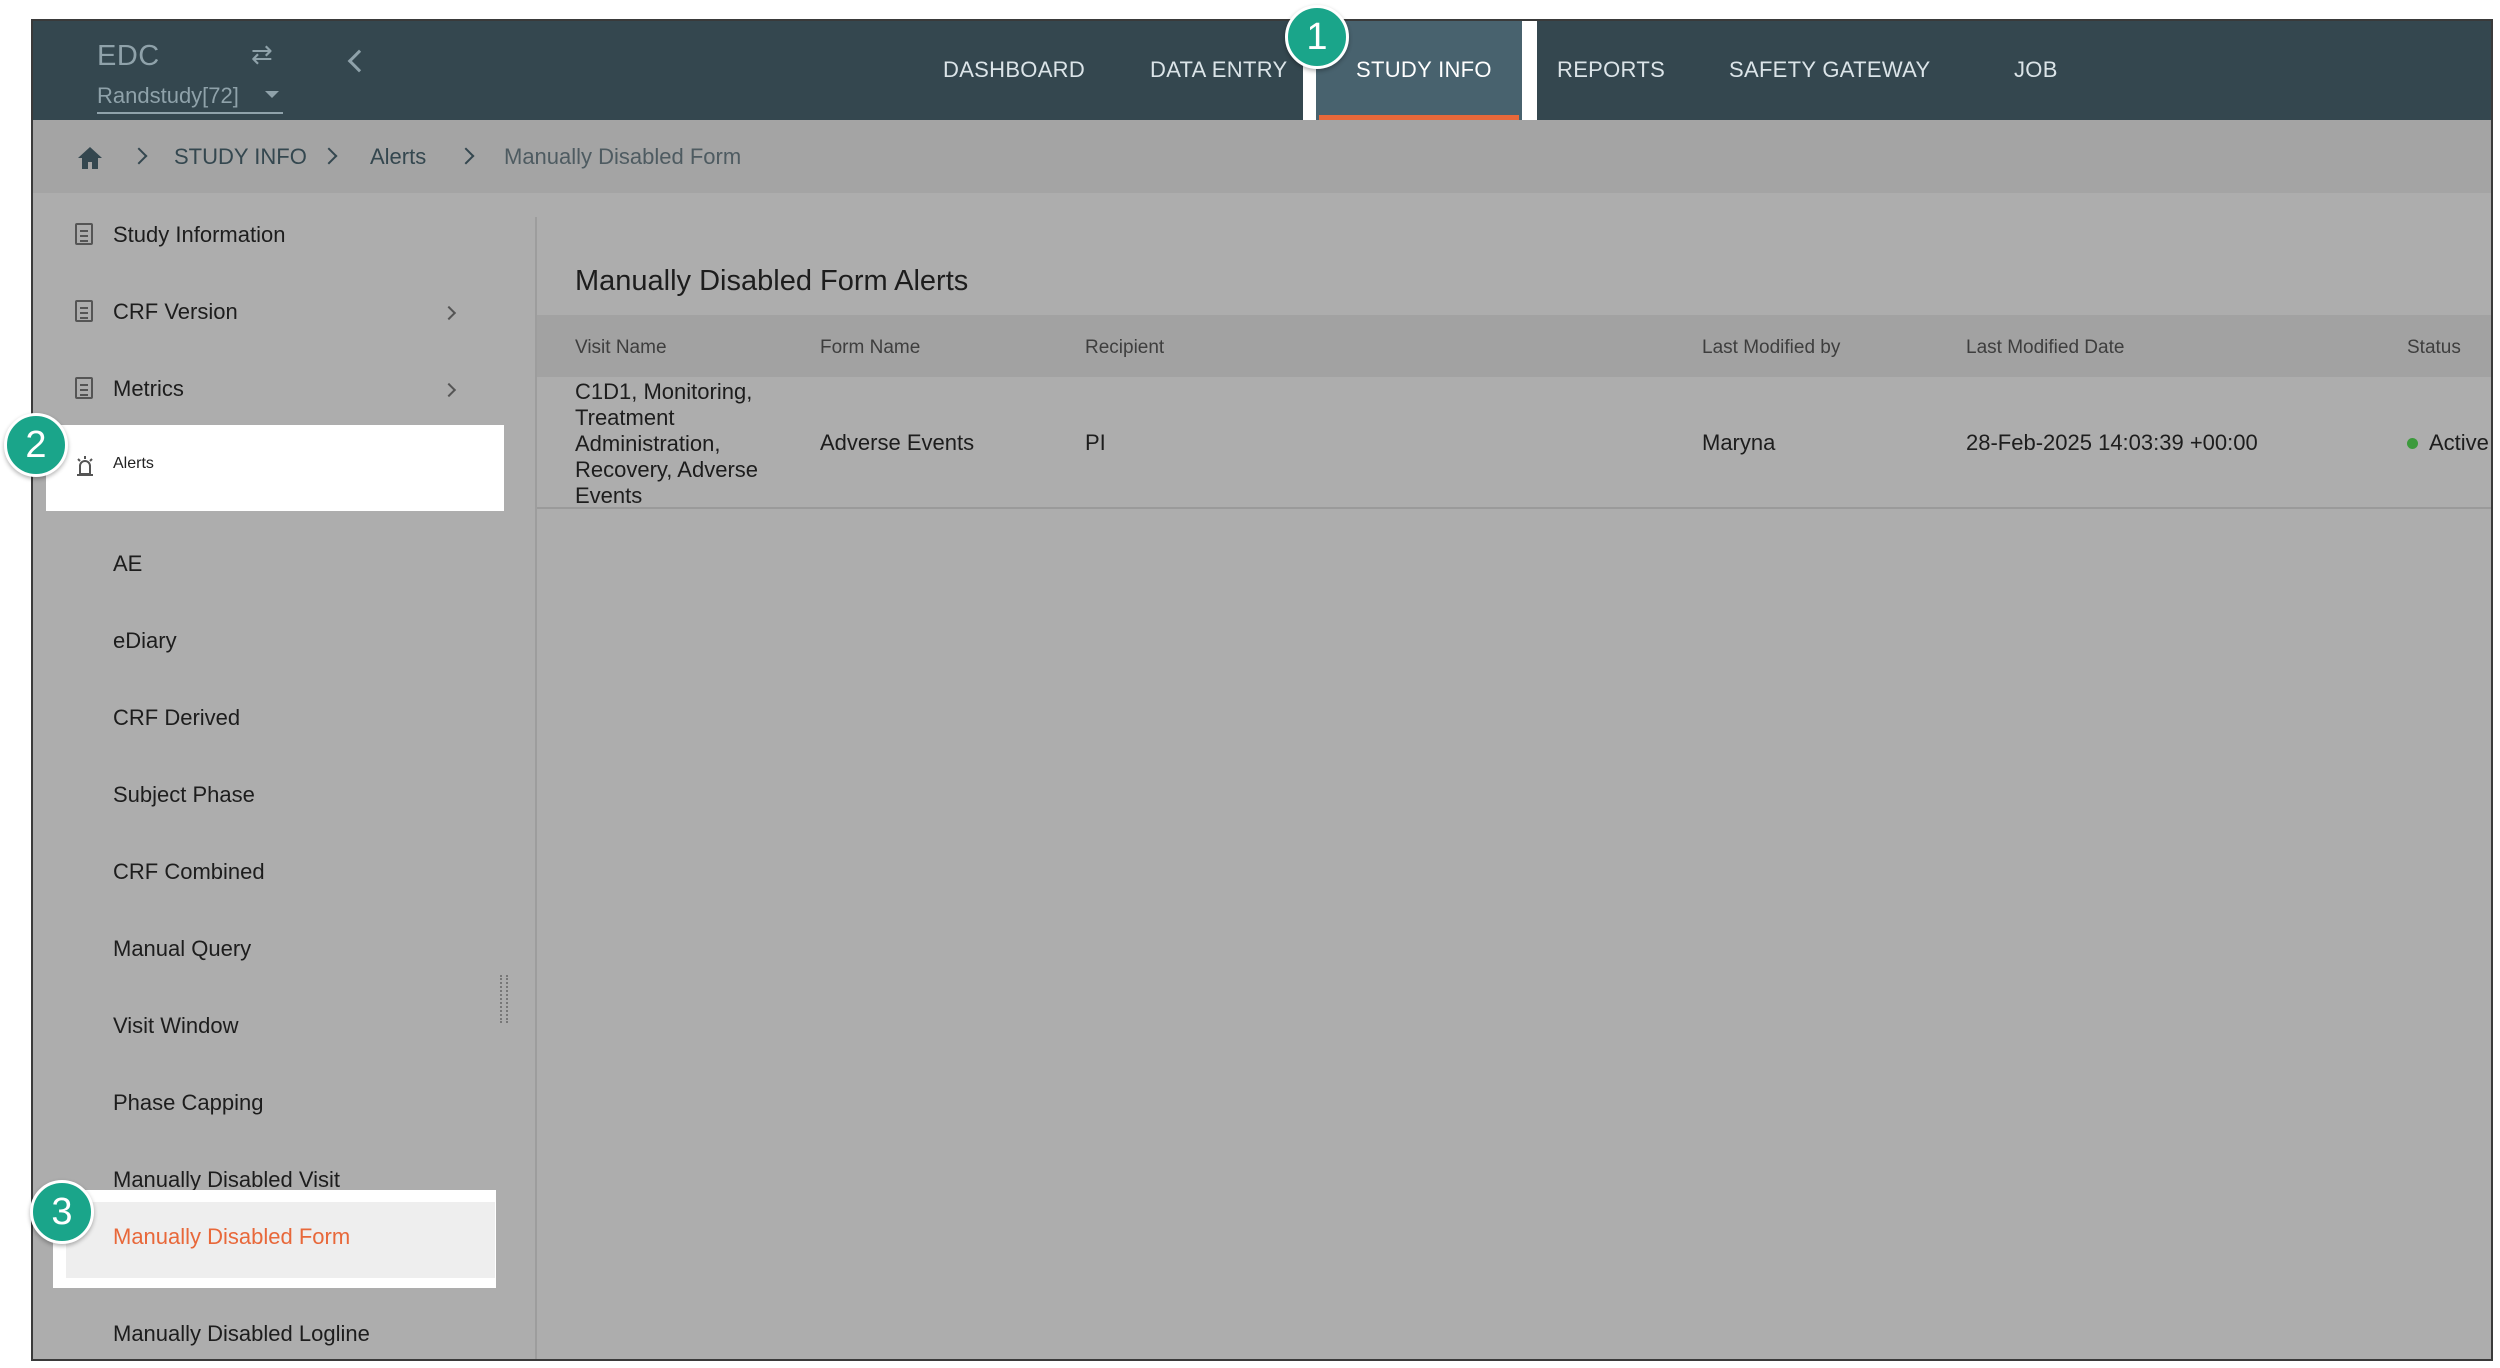 The width and height of the screenshot is (2500, 1368). What do you see at coordinates (398, 157) in the screenshot?
I see `breadcrumb-alerts: Alerts` at bounding box center [398, 157].